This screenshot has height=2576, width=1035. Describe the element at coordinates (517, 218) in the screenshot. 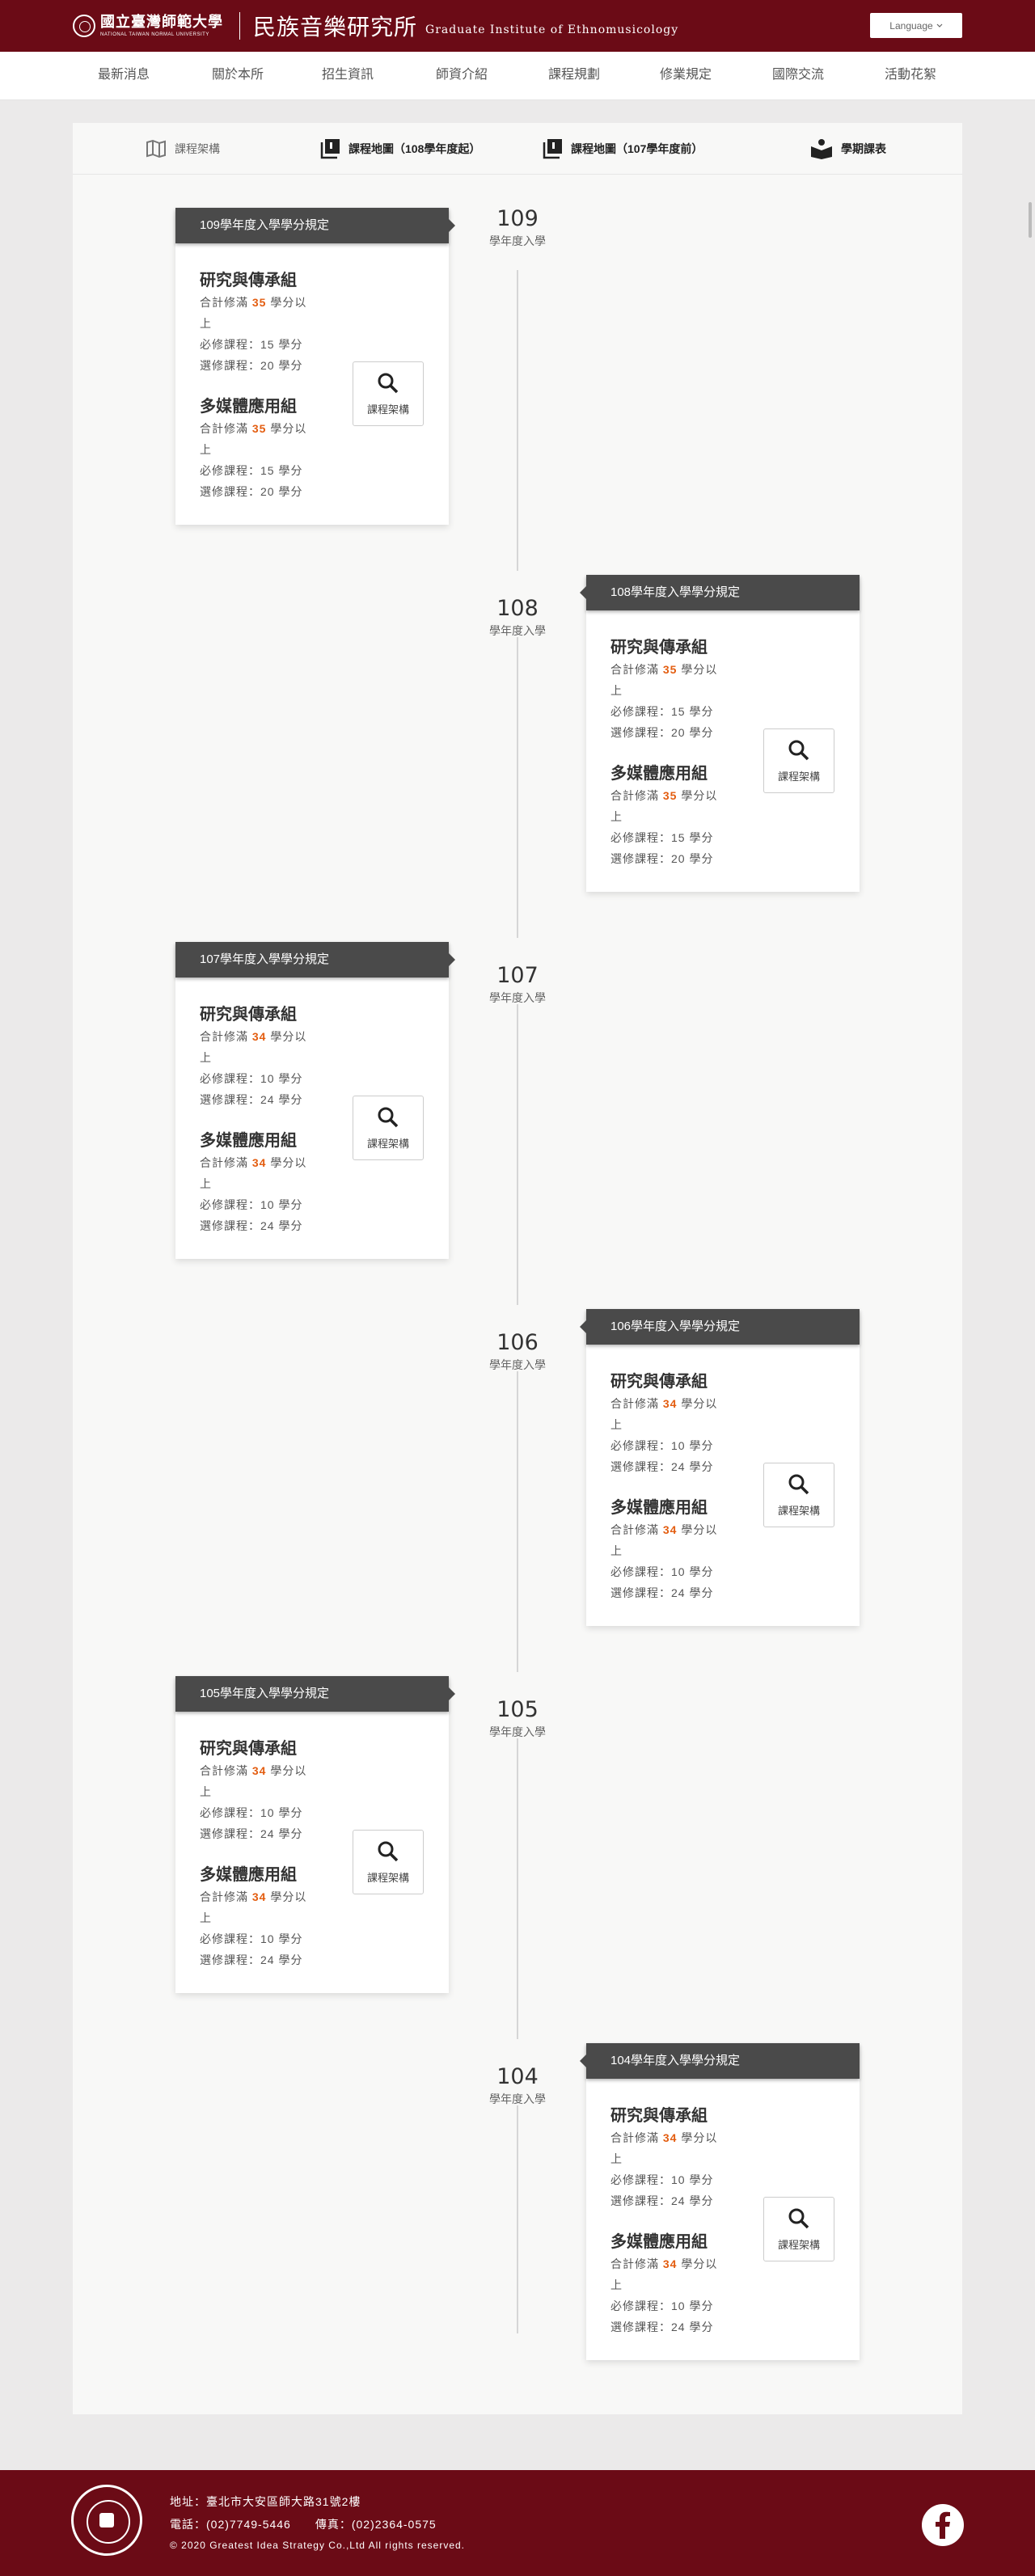

I see `year-number: 109` at that location.